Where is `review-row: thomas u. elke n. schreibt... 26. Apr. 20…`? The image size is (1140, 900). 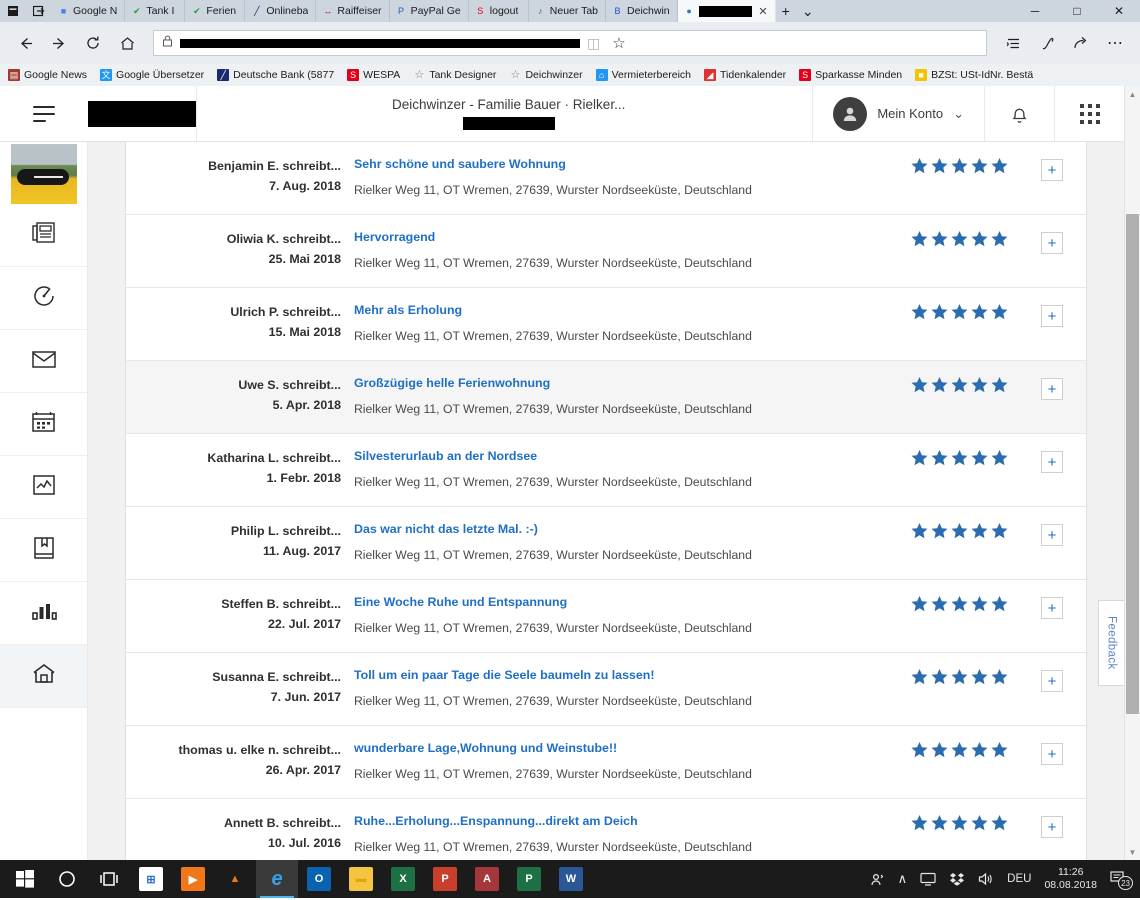
review-row: thomas u. elke n. schreibt... 26. Apr. 20… is located at coordinates (606, 762).